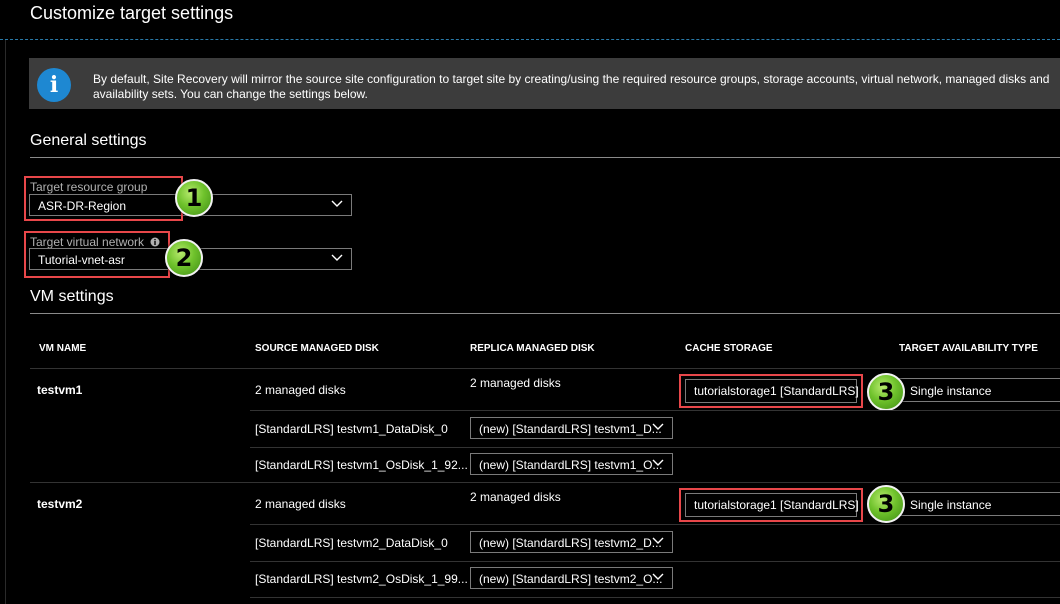 This screenshot has width=1060, height=604. Describe the element at coordinates (194, 198) in the screenshot. I see `callout-badge-1: 1` at that location.